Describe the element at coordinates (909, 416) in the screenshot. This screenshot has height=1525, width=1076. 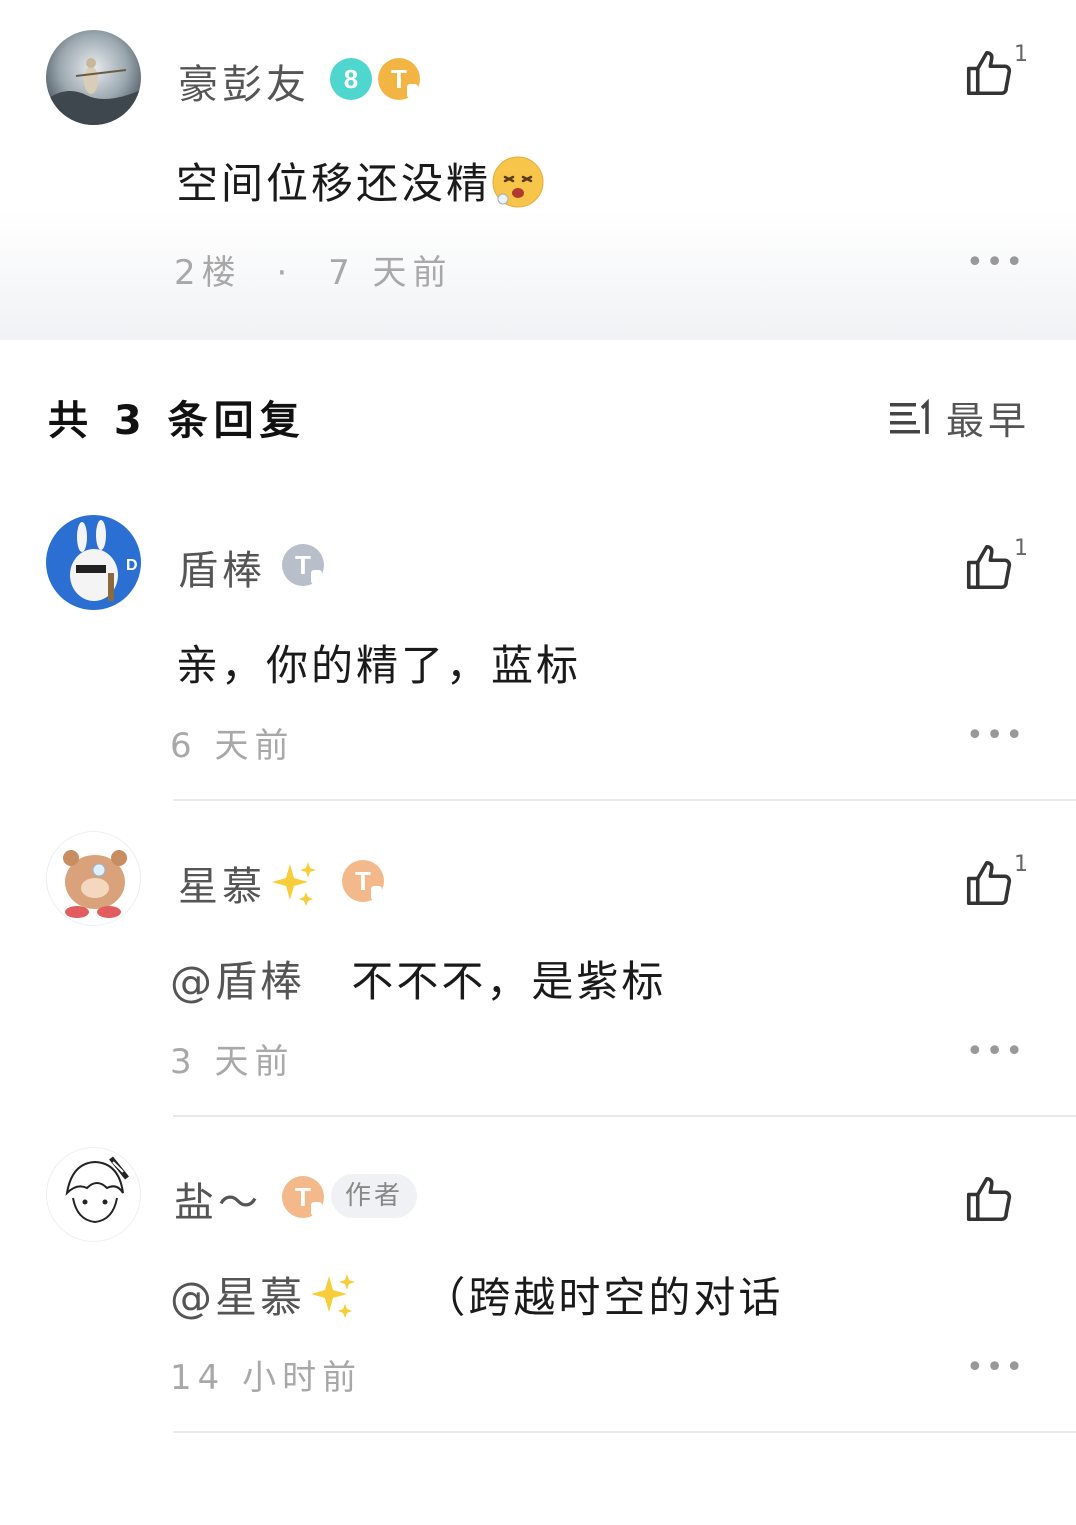
I see `list-sort-icon` at that location.